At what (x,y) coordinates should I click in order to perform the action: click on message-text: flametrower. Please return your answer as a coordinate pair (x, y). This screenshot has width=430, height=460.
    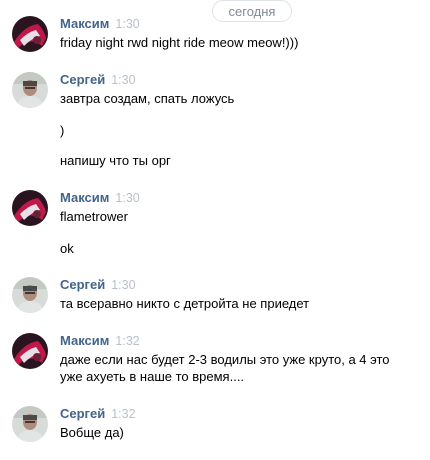
    Looking at the image, I should click on (94, 216).